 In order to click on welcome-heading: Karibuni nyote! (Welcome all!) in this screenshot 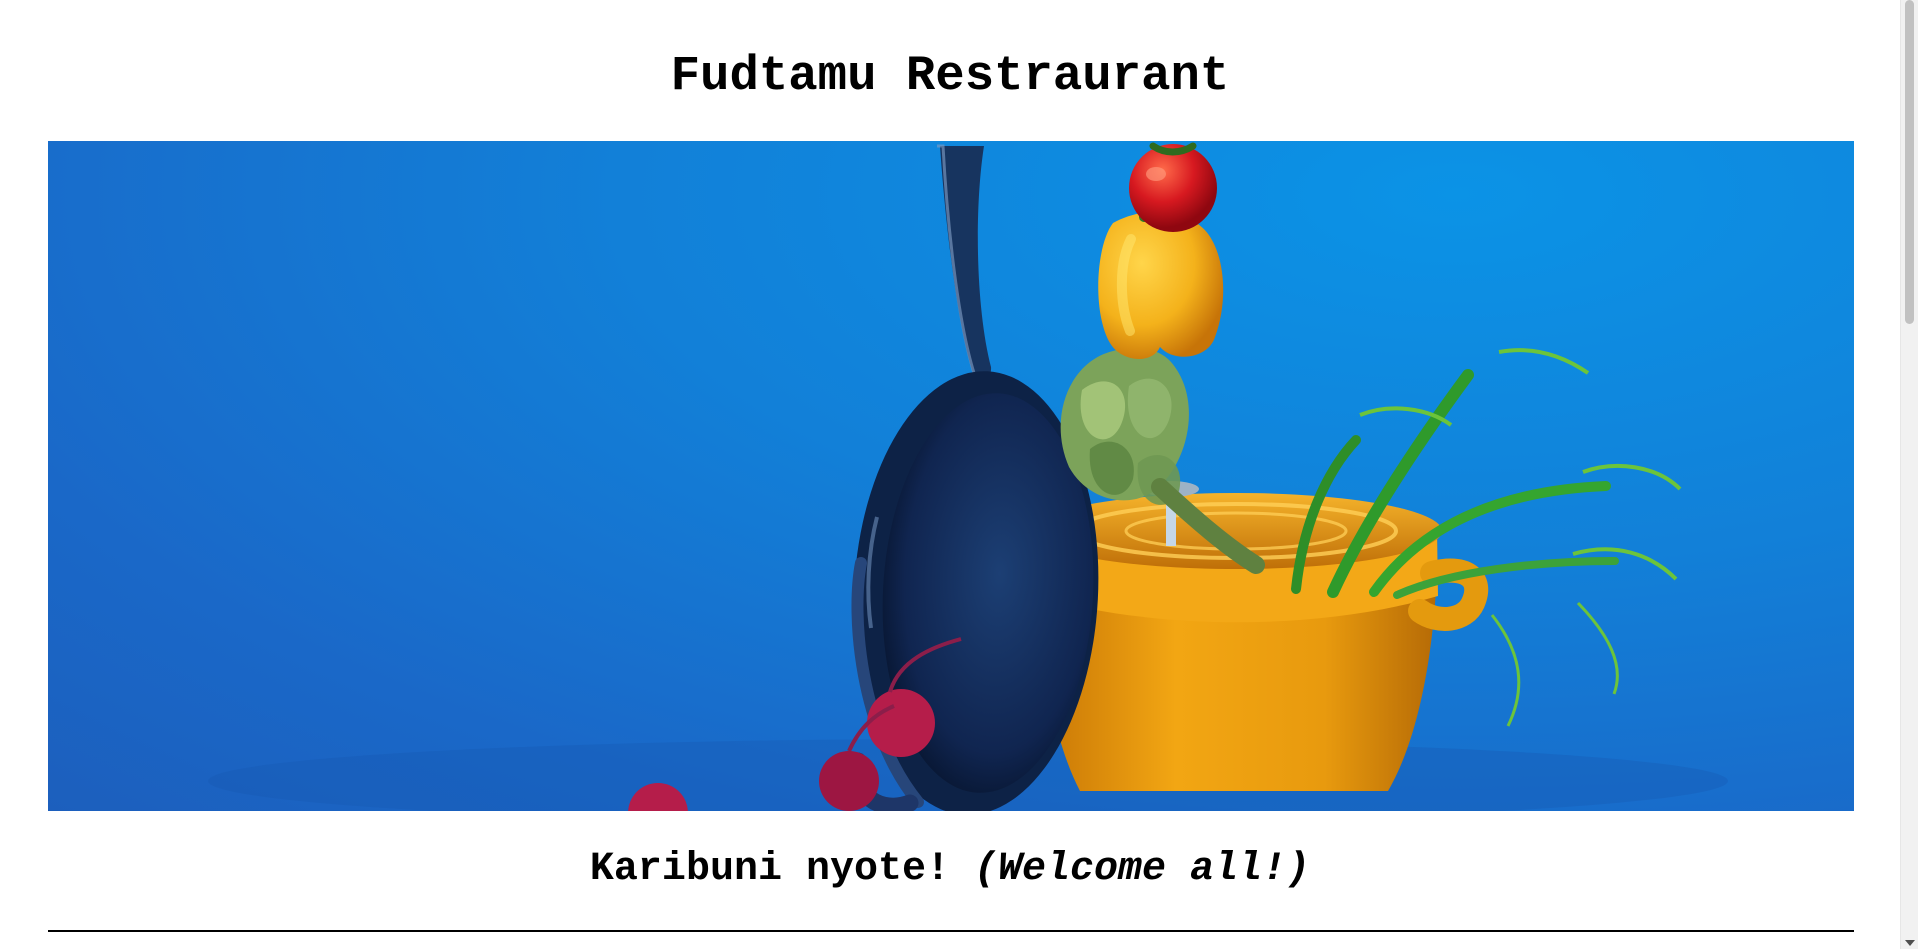, I will do `click(950, 870)`.